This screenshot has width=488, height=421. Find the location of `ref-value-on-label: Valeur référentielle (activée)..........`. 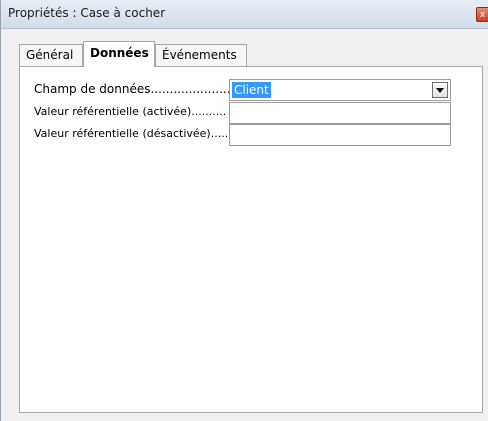

ref-value-on-label: Valeur référentielle (activée).......... is located at coordinates (130, 111).